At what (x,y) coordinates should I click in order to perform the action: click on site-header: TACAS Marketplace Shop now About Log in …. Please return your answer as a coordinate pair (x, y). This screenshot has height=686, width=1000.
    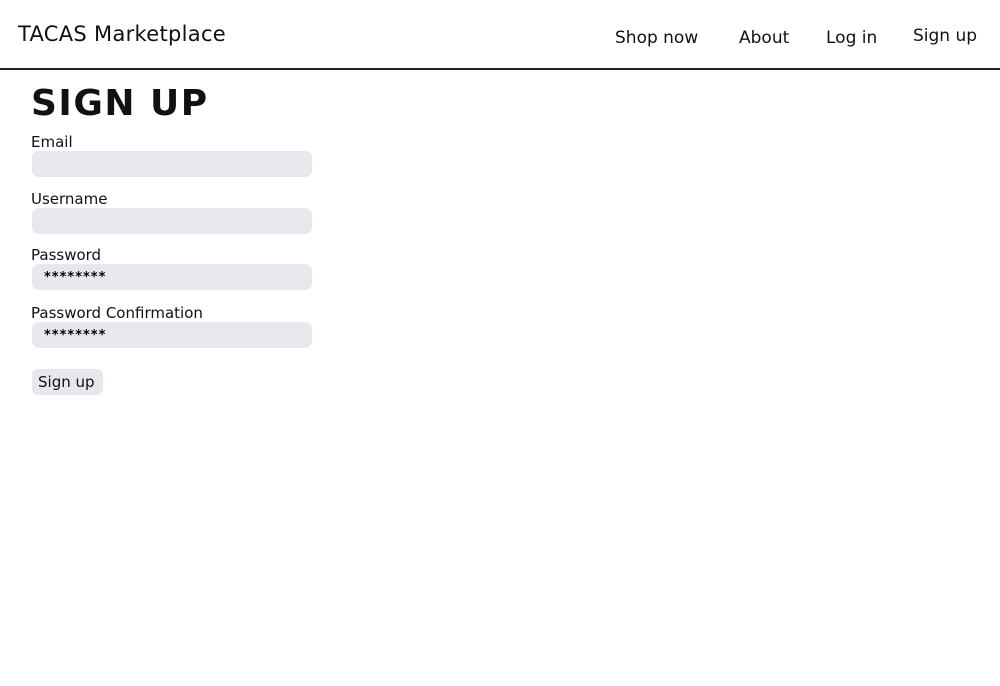
    Looking at the image, I should click on (500, 35).